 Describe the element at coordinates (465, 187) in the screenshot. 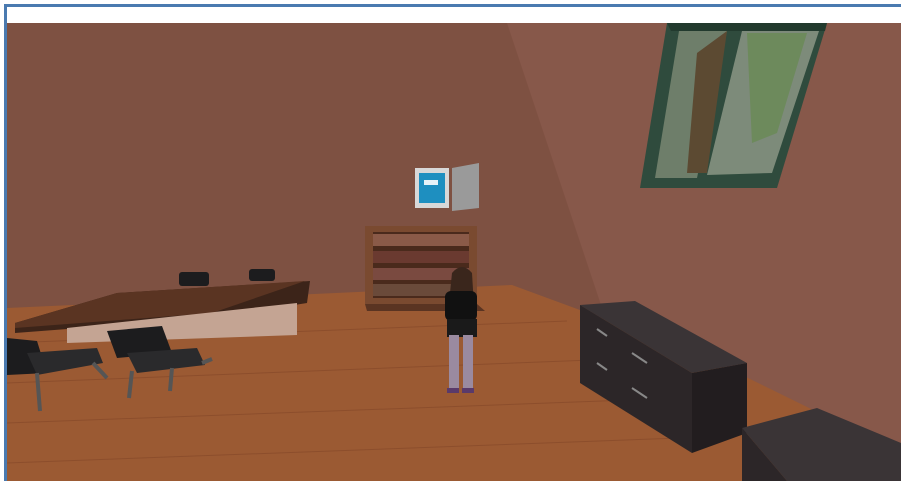

I see `monitor-door` at that location.